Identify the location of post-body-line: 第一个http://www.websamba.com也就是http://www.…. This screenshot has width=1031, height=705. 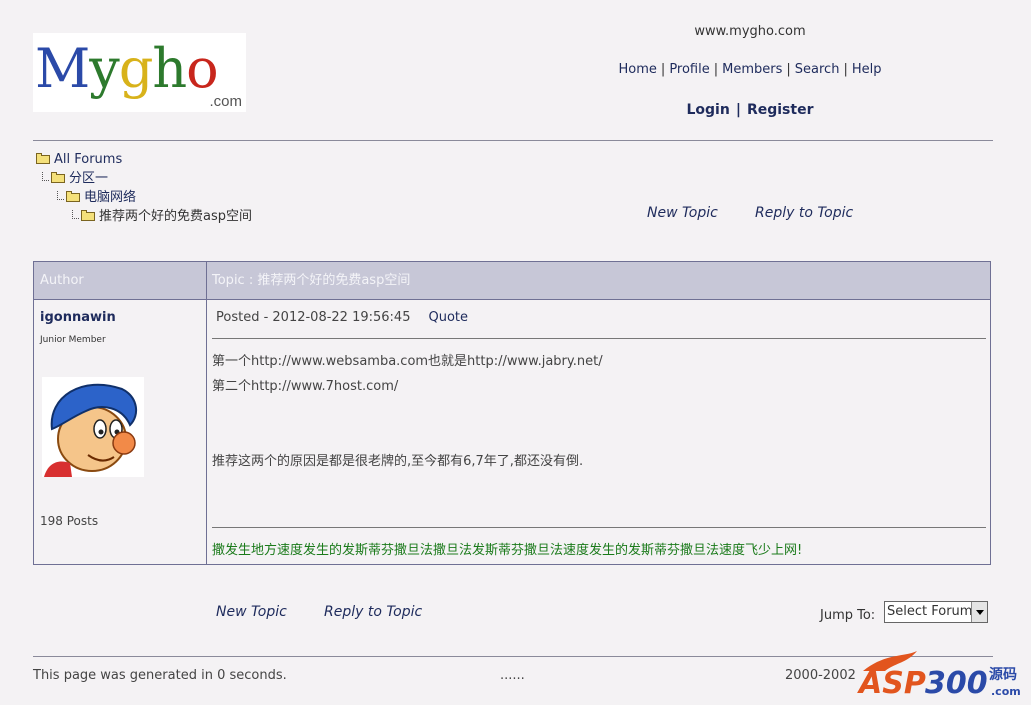
(407, 361).